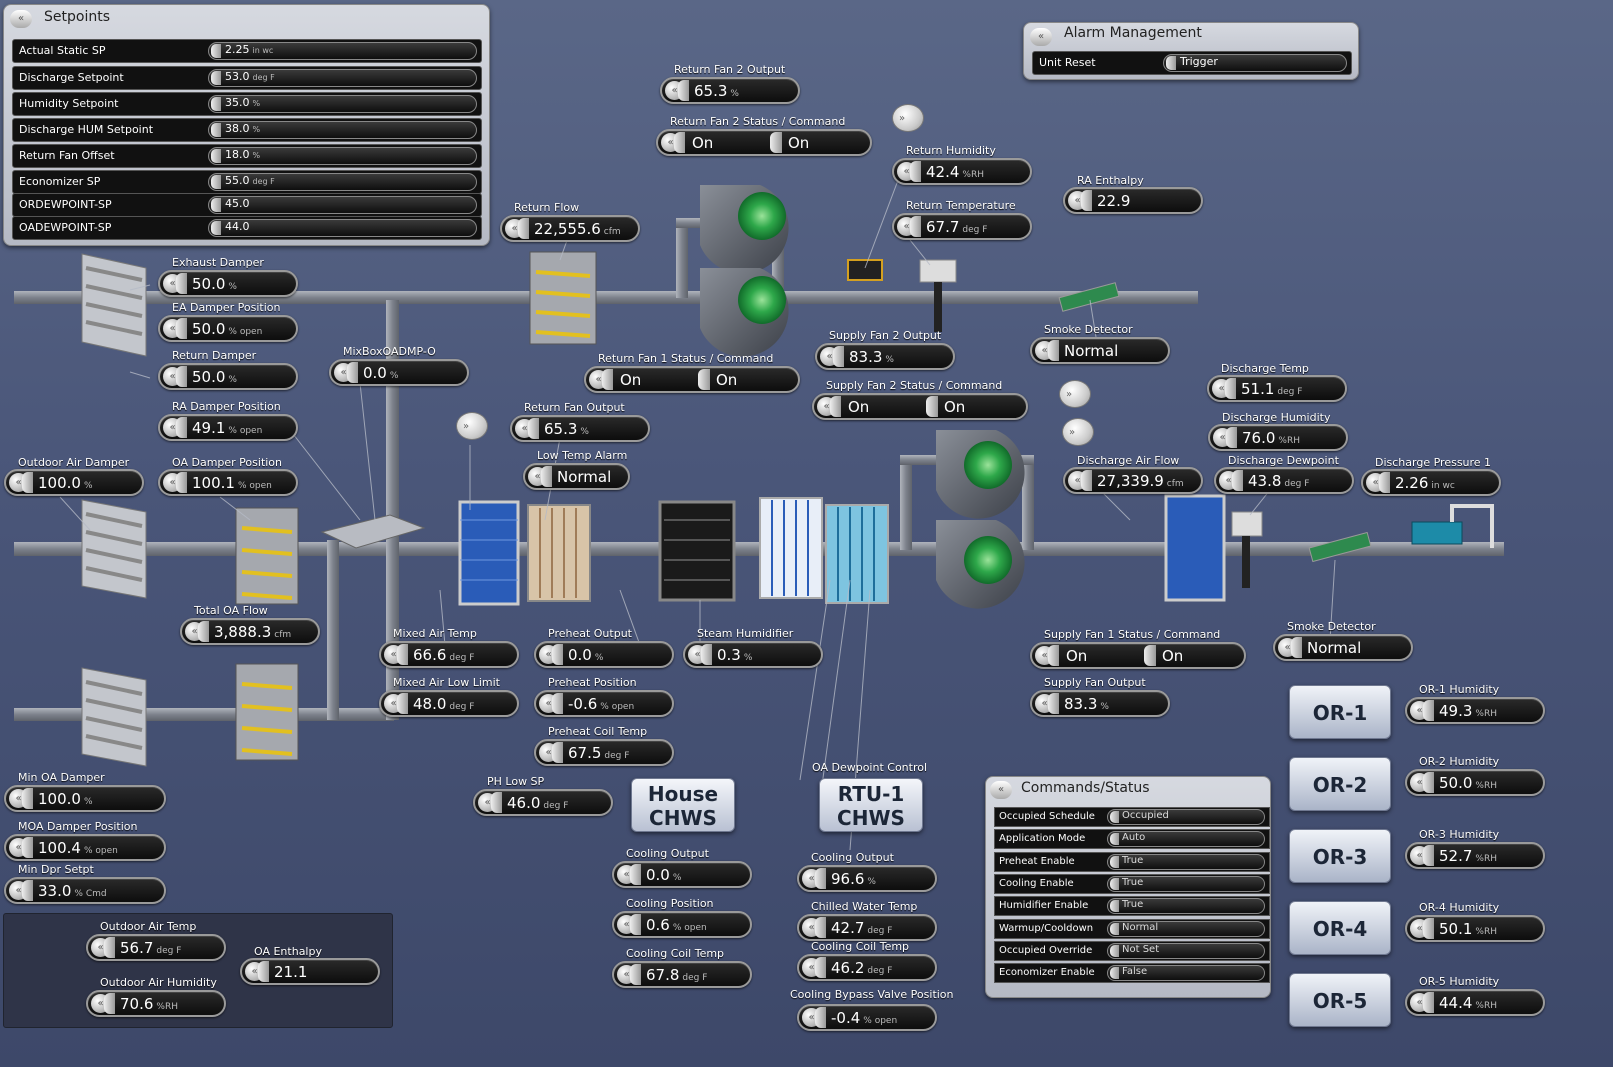 The height and width of the screenshot is (1067, 1613). What do you see at coordinates (250, 631) in the screenshot?
I see `point-value-field: « 3,888.3 cfm` at bounding box center [250, 631].